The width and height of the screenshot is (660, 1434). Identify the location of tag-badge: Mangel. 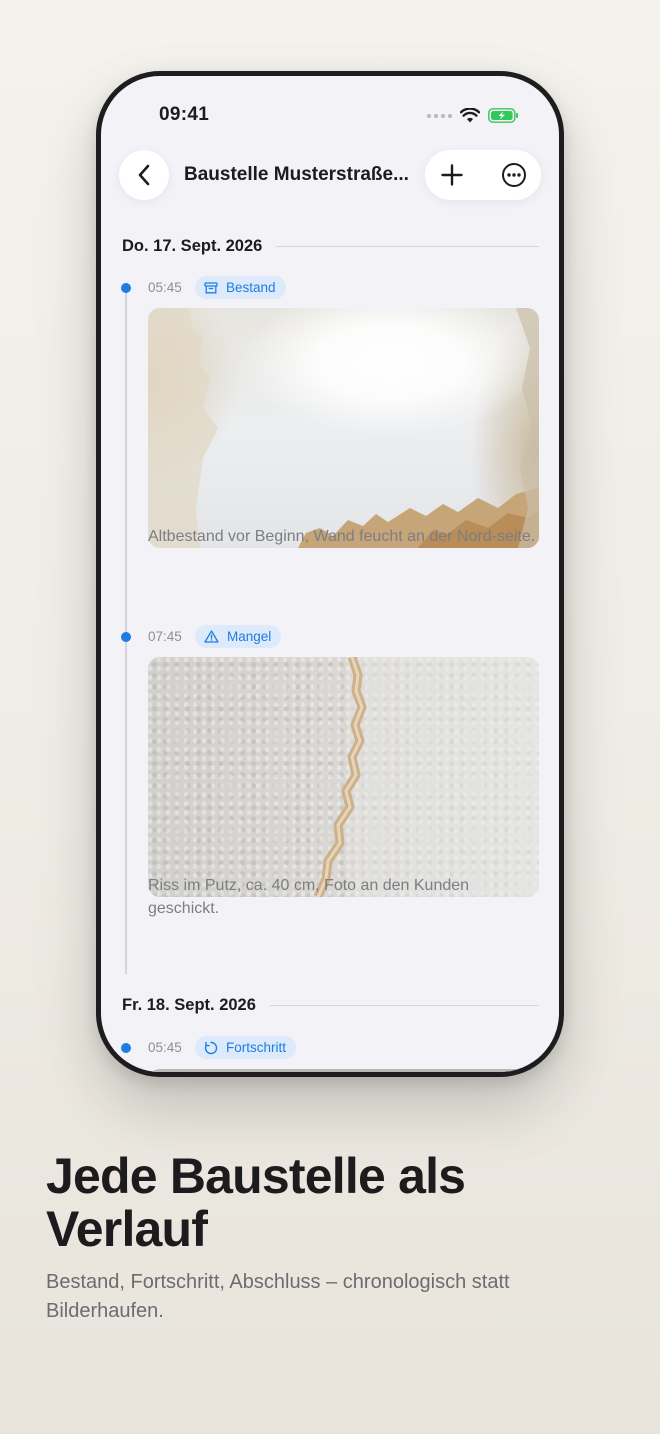
(238, 636).